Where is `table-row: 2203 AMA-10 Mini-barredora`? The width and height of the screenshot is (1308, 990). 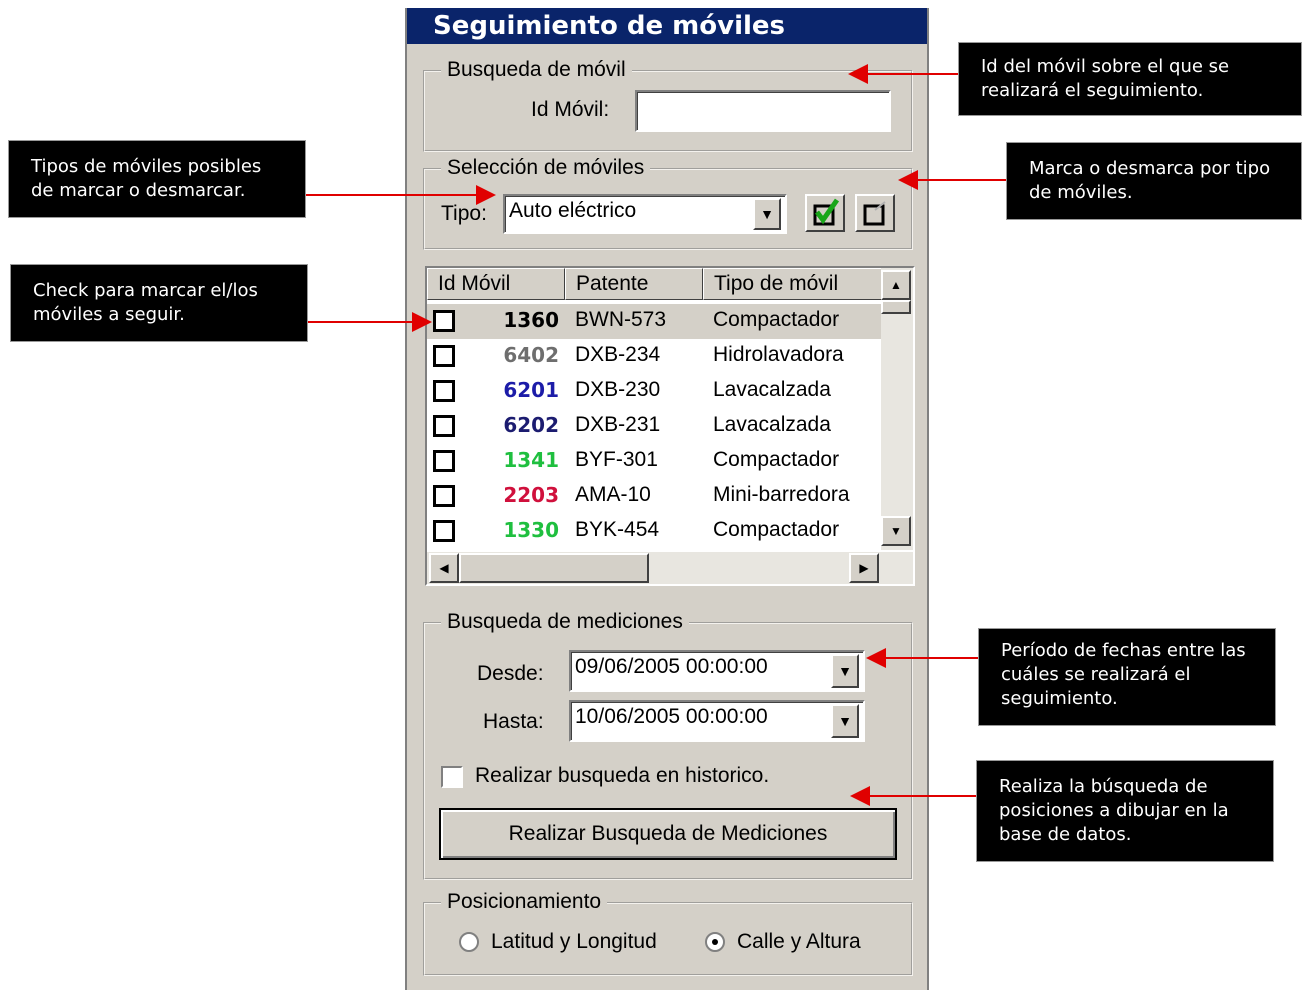
table-row: 2203 AMA-10 Mini-barredora is located at coordinates (654, 496).